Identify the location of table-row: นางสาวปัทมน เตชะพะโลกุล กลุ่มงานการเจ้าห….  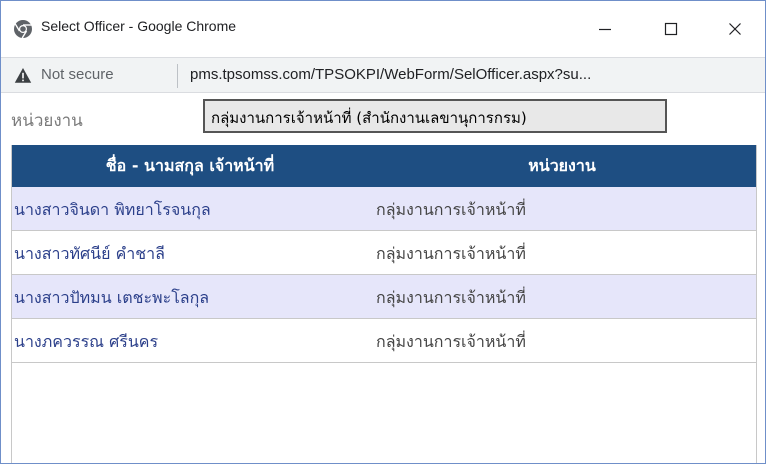
(384, 297).